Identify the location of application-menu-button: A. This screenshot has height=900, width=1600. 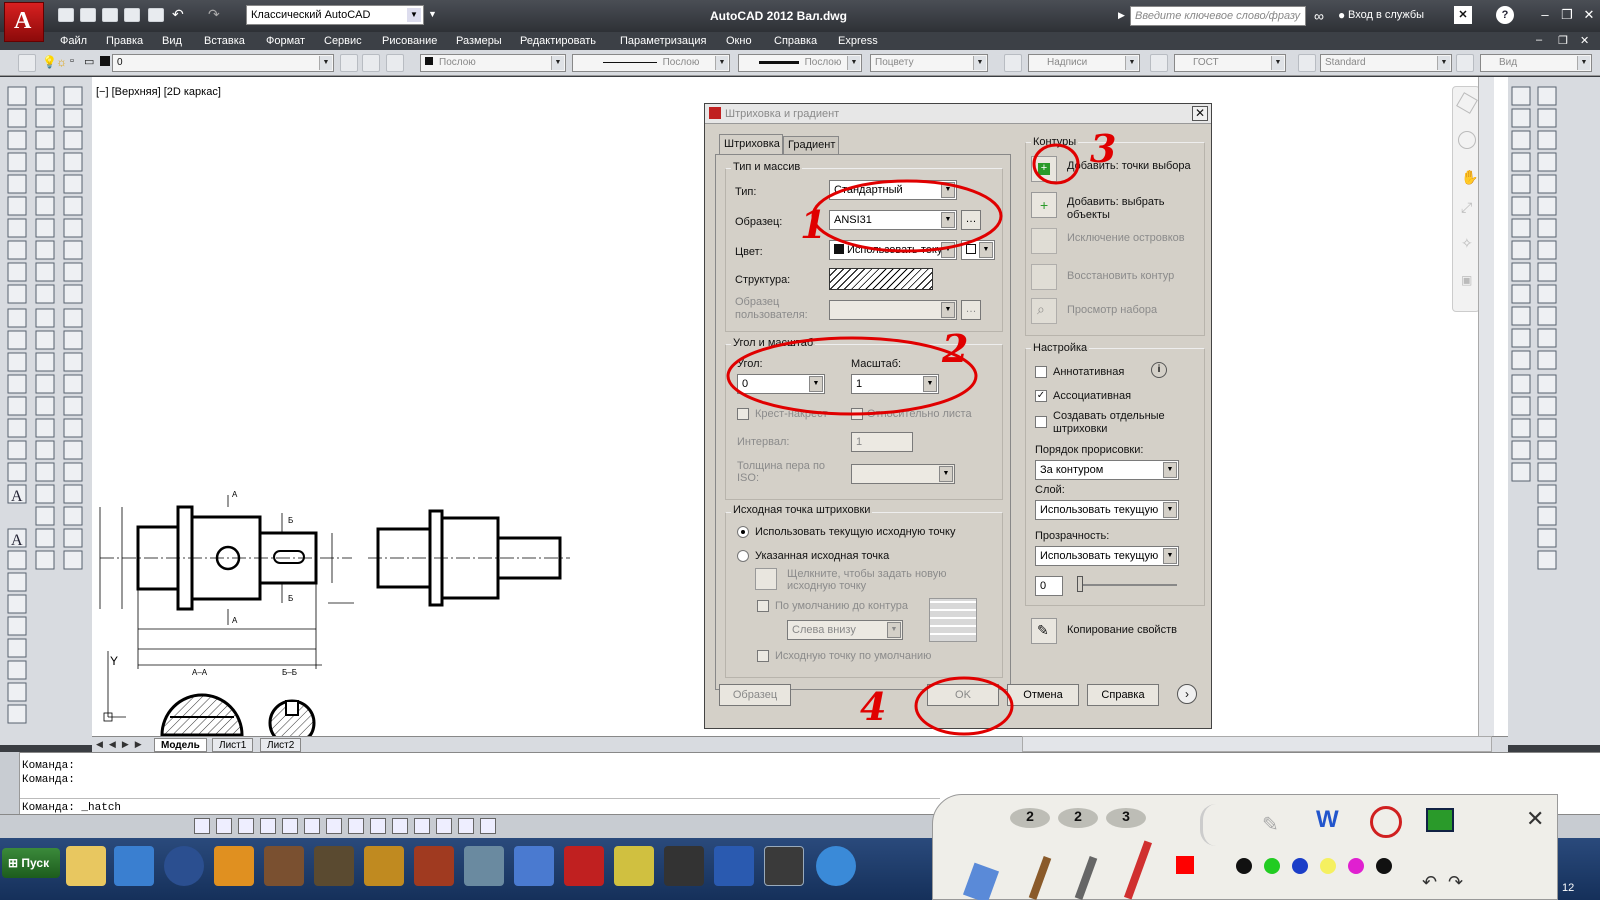
(24, 22).